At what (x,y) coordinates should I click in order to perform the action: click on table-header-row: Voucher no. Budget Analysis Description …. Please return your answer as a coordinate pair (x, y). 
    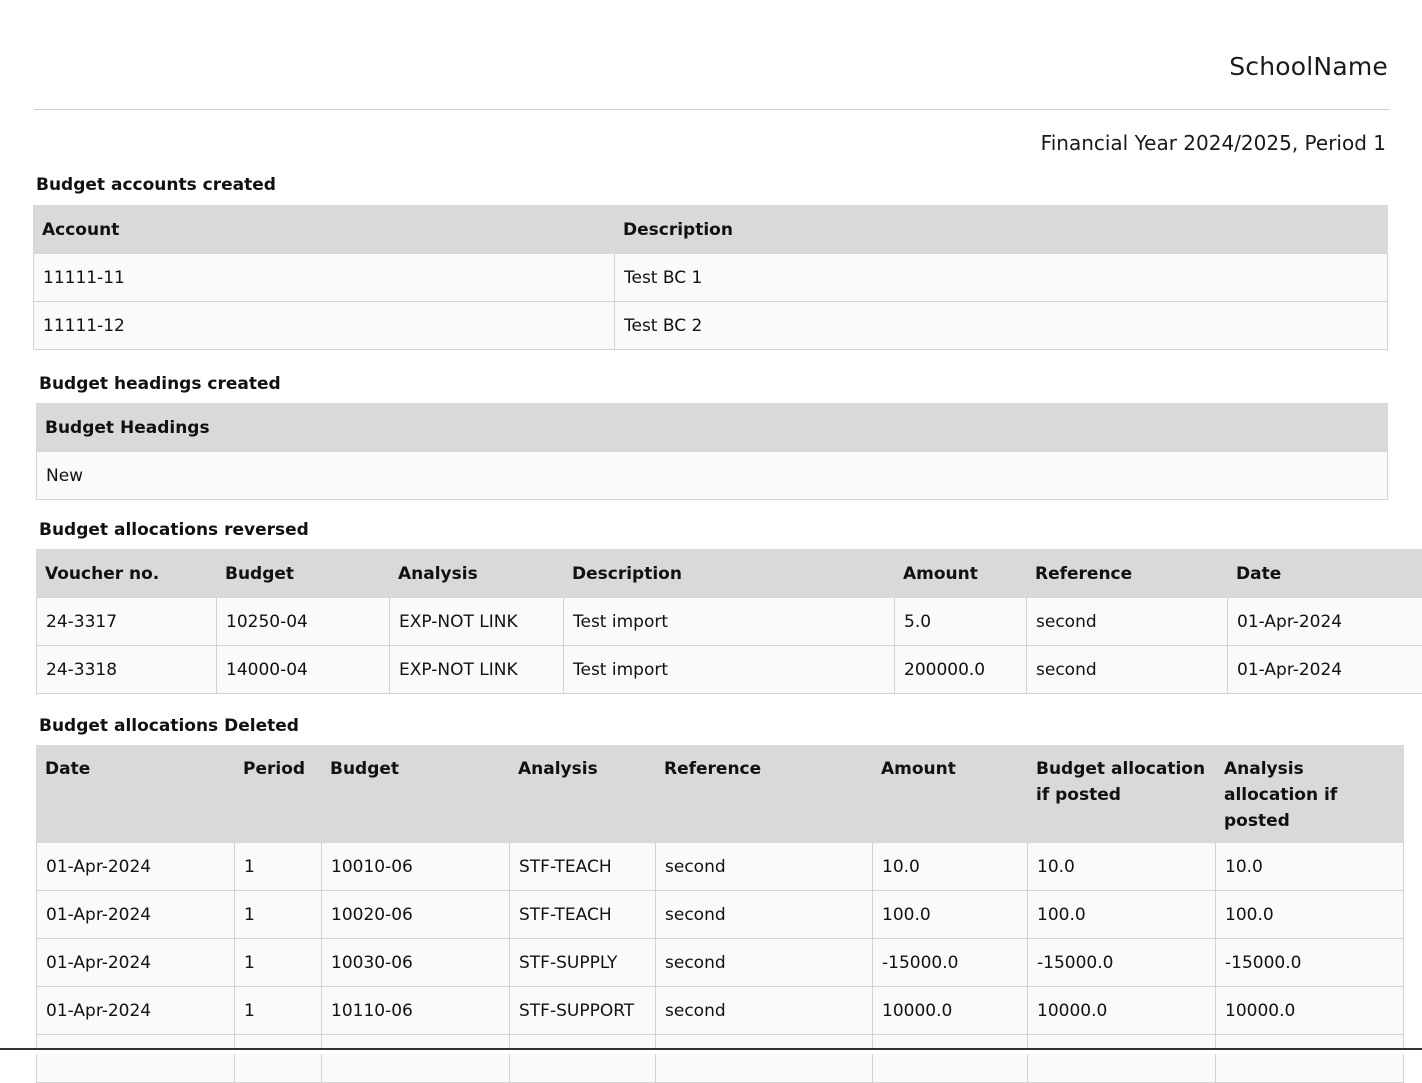
    Looking at the image, I should click on (729, 574).